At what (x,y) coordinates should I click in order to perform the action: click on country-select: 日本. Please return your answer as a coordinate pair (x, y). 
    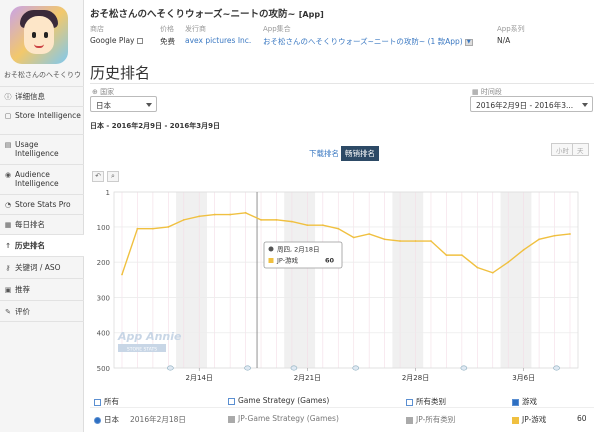
    Looking at the image, I should click on (123, 104).